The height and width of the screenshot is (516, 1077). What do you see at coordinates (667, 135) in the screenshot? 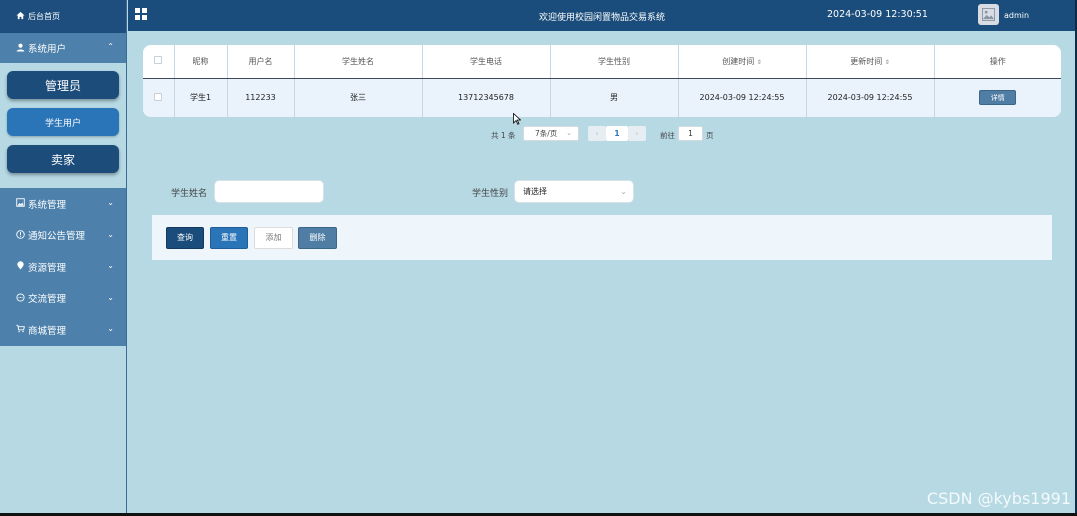
I see `goto-label: 前往` at bounding box center [667, 135].